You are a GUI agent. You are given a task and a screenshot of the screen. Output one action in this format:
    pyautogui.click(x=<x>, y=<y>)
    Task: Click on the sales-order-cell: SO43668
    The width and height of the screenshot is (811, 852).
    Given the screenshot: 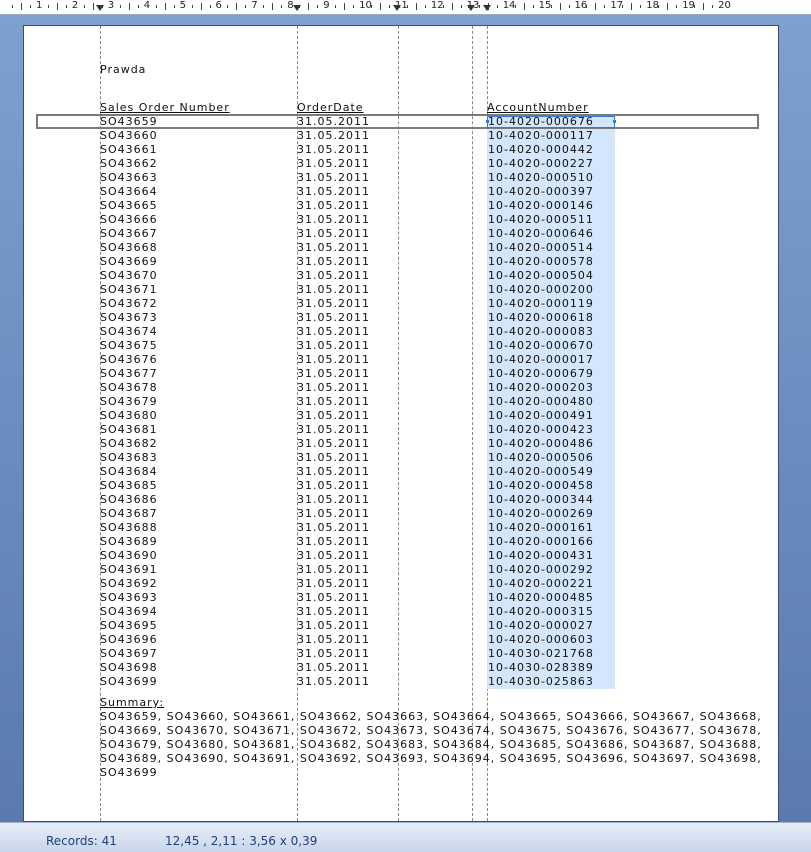 What is the action you would take?
    pyautogui.click(x=129, y=248)
    